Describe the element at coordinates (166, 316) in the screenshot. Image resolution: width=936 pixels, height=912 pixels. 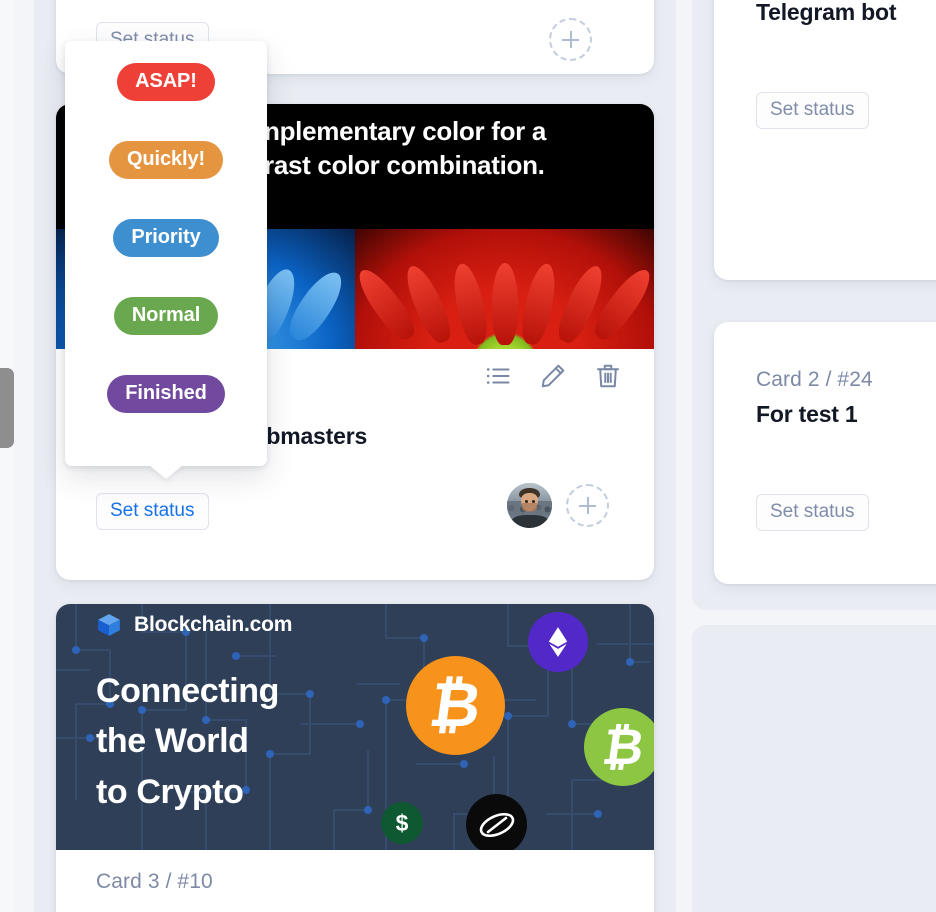
I see `status-option-normal: Normal` at that location.